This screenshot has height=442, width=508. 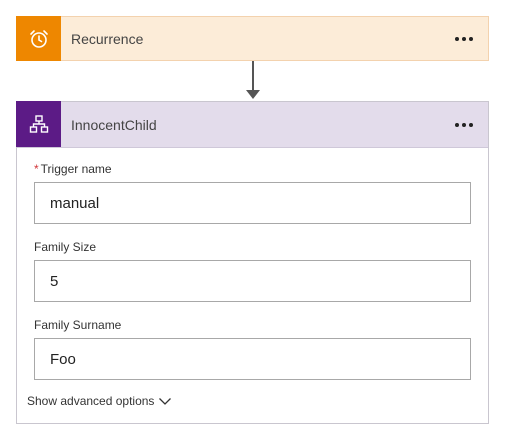 What do you see at coordinates (54, 281) in the screenshot?
I see `family-size-value: 5` at bounding box center [54, 281].